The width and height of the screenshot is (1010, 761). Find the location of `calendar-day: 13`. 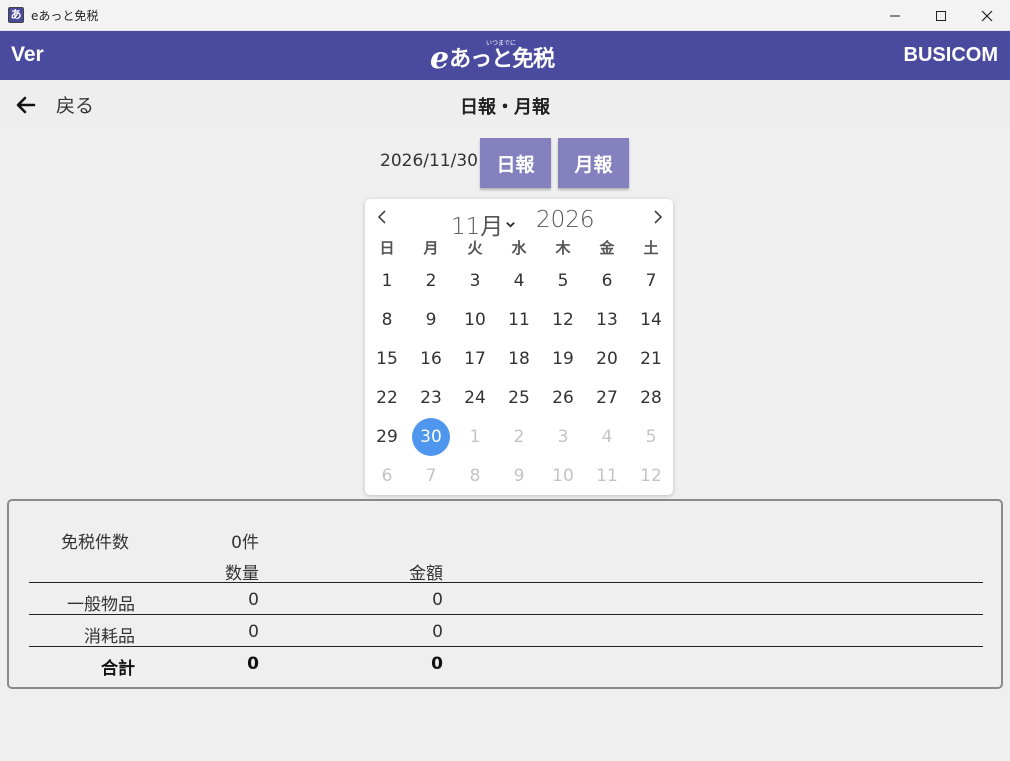

calendar-day: 13 is located at coordinates (607, 319).